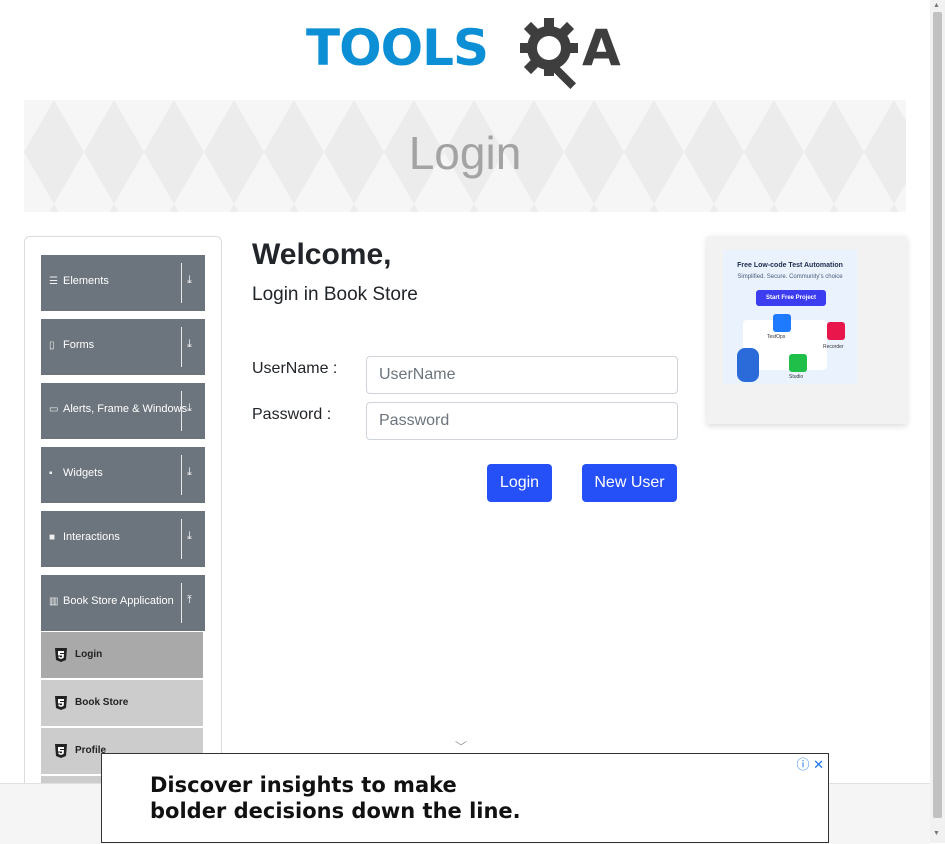 The width and height of the screenshot is (945, 844). What do you see at coordinates (295, 368) in the screenshot?
I see `username-label: UserName :` at bounding box center [295, 368].